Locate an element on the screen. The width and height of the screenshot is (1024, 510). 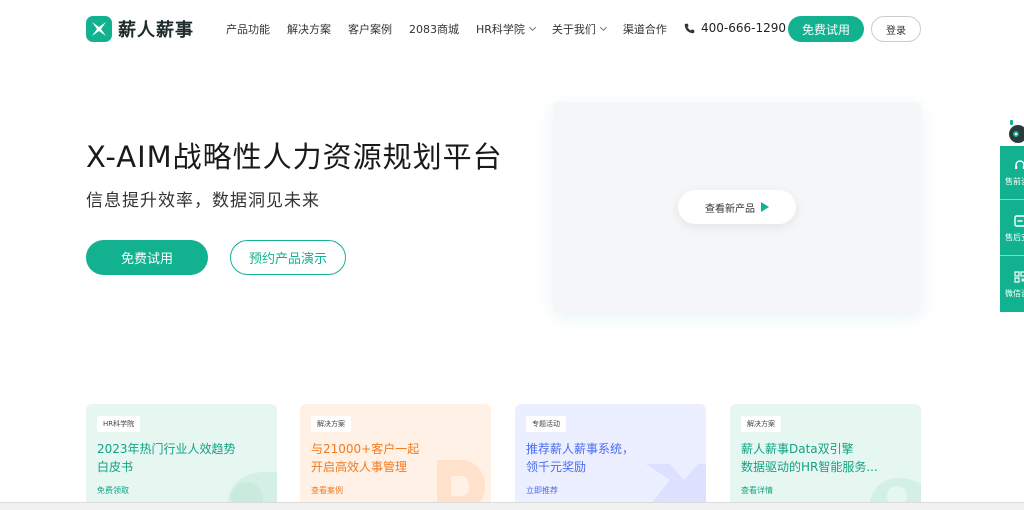
nav-item-products: 产品功能 is located at coordinates (248, 29).